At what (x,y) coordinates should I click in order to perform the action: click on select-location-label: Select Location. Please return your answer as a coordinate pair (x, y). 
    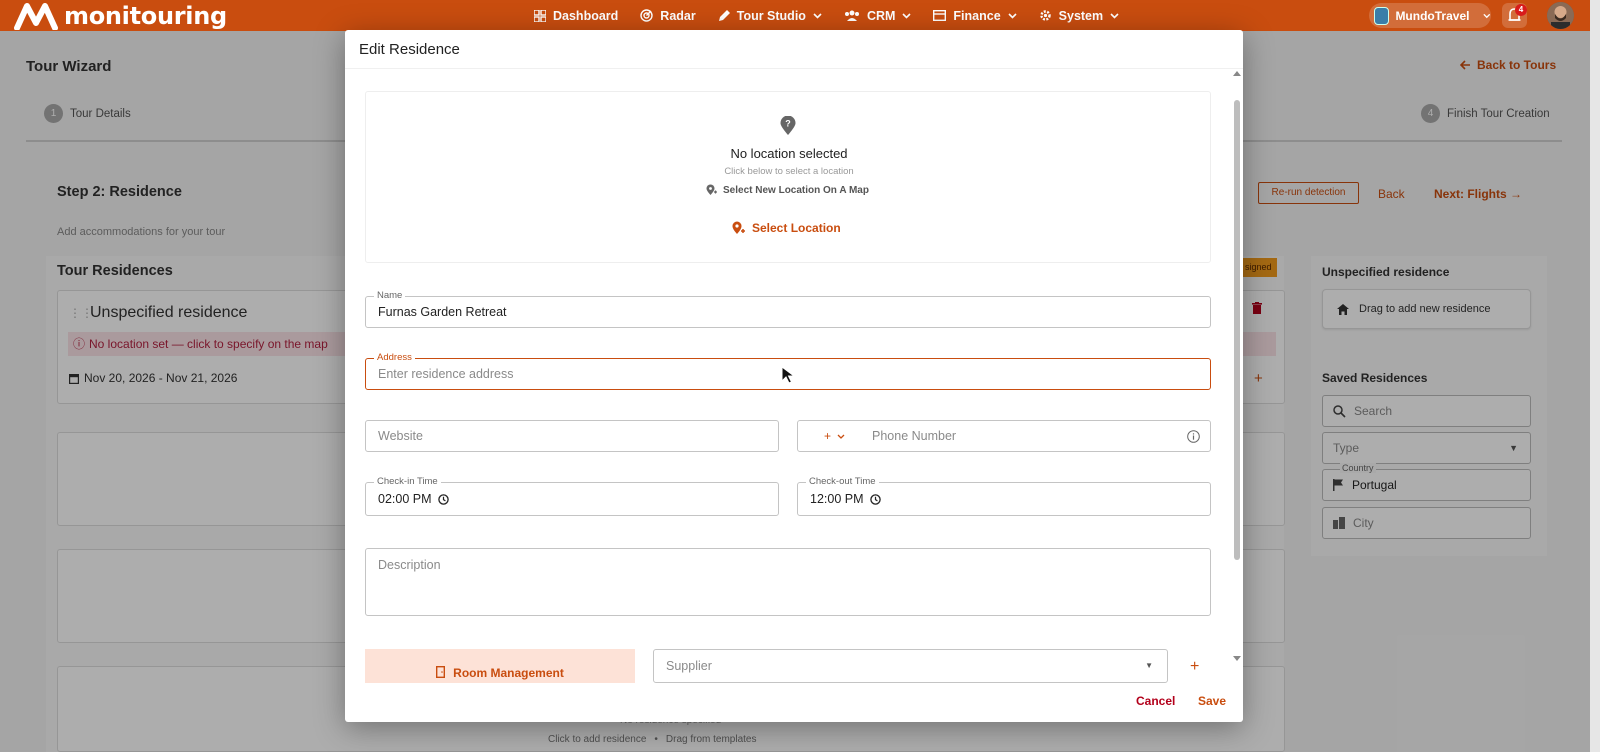
    Looking at the image, I should click on (796, 228).